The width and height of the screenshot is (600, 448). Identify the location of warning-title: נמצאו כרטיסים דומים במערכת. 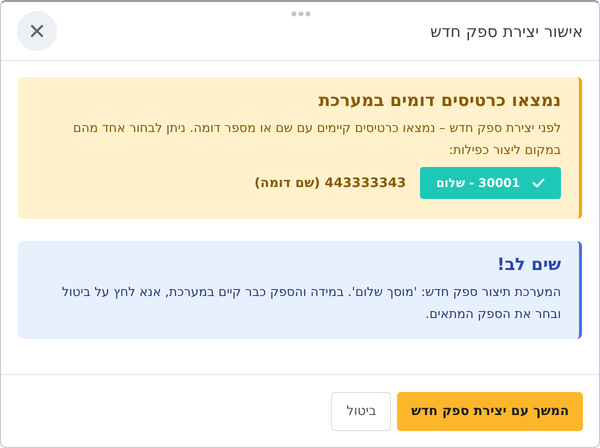
(439, 101).